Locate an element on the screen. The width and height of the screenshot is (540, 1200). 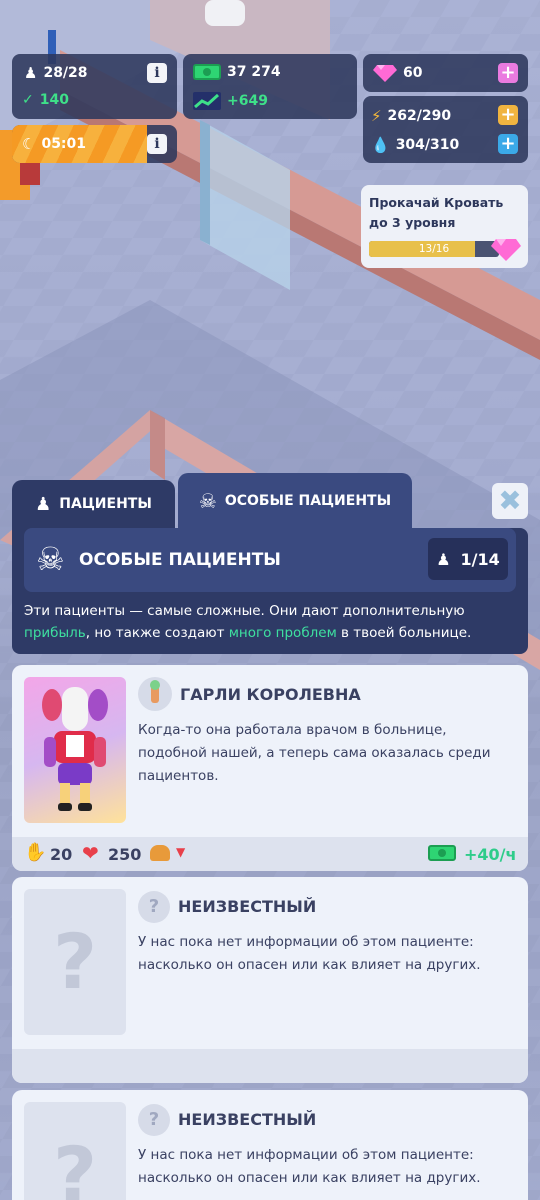
timer-row: ☾ 05:01 is located at coordinates (54, 144).